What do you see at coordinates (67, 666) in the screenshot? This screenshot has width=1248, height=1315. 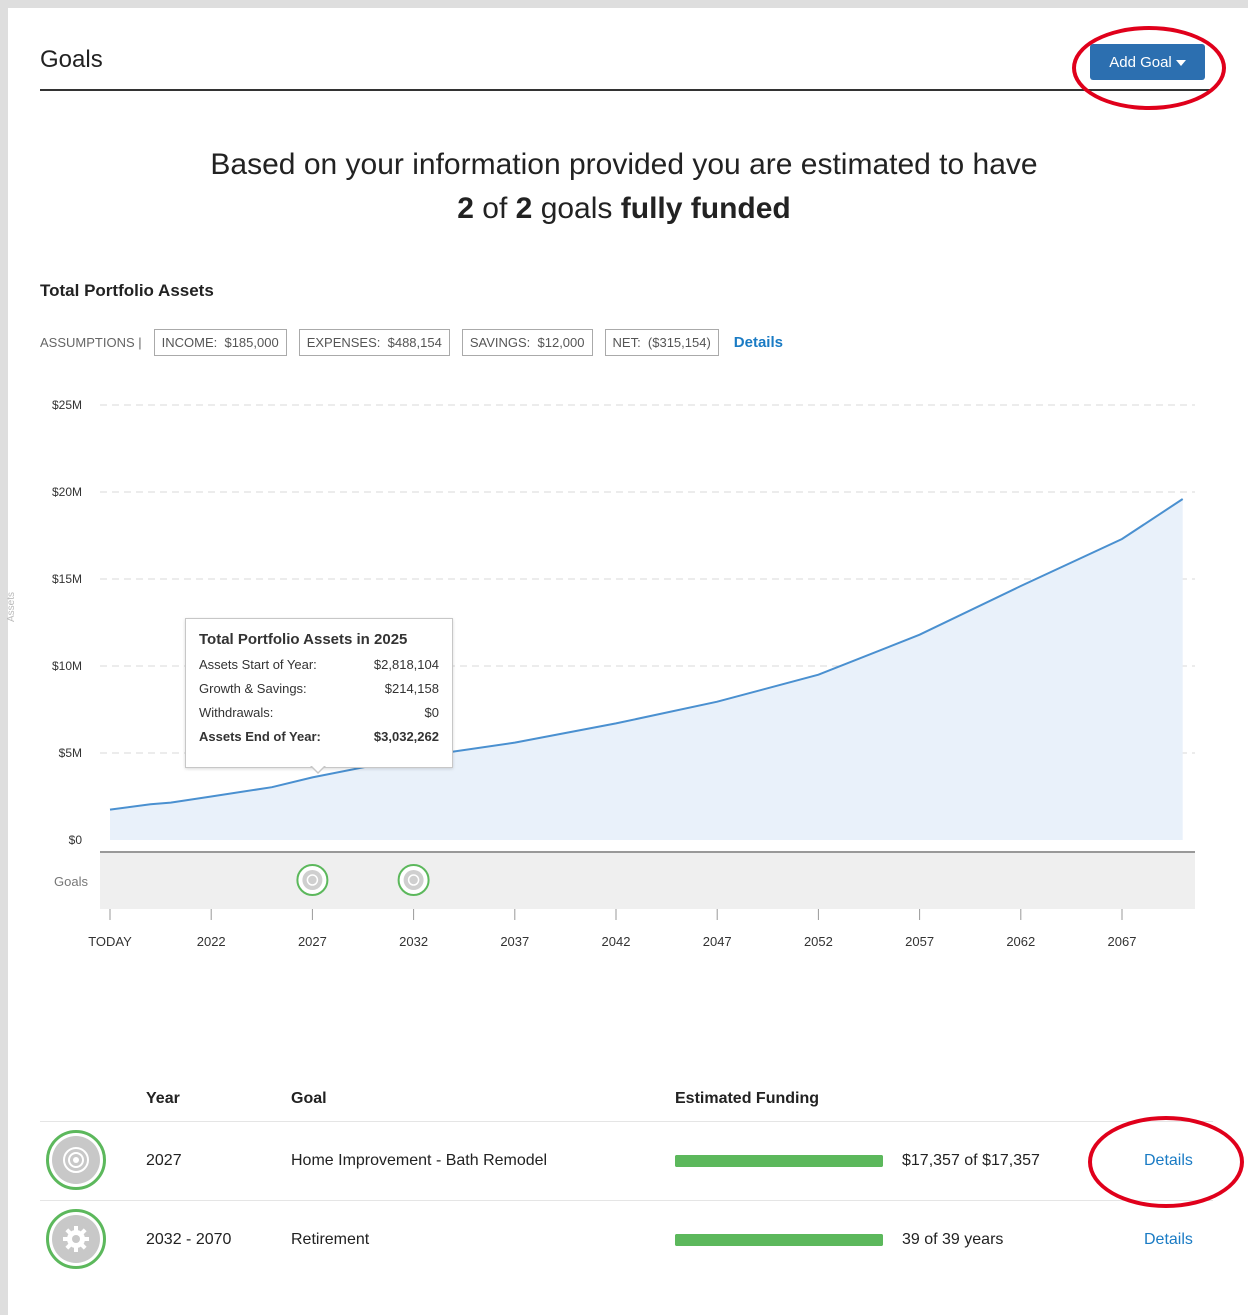 I see `y-tick-label: $10M` at bounding box center [67, 666].